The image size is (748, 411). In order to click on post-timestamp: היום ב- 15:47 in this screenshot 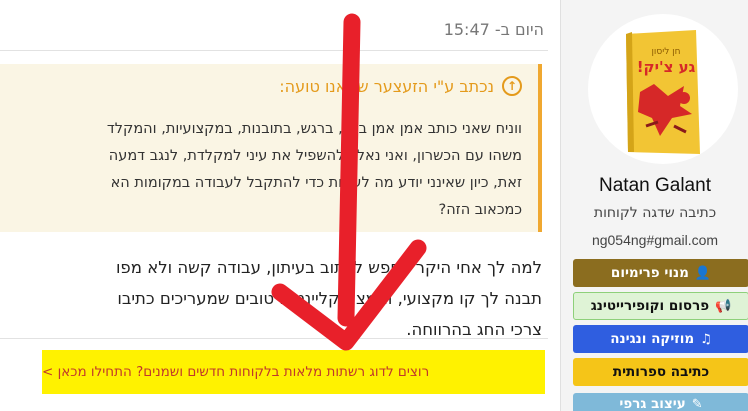, I will do `click(493, 29)`.